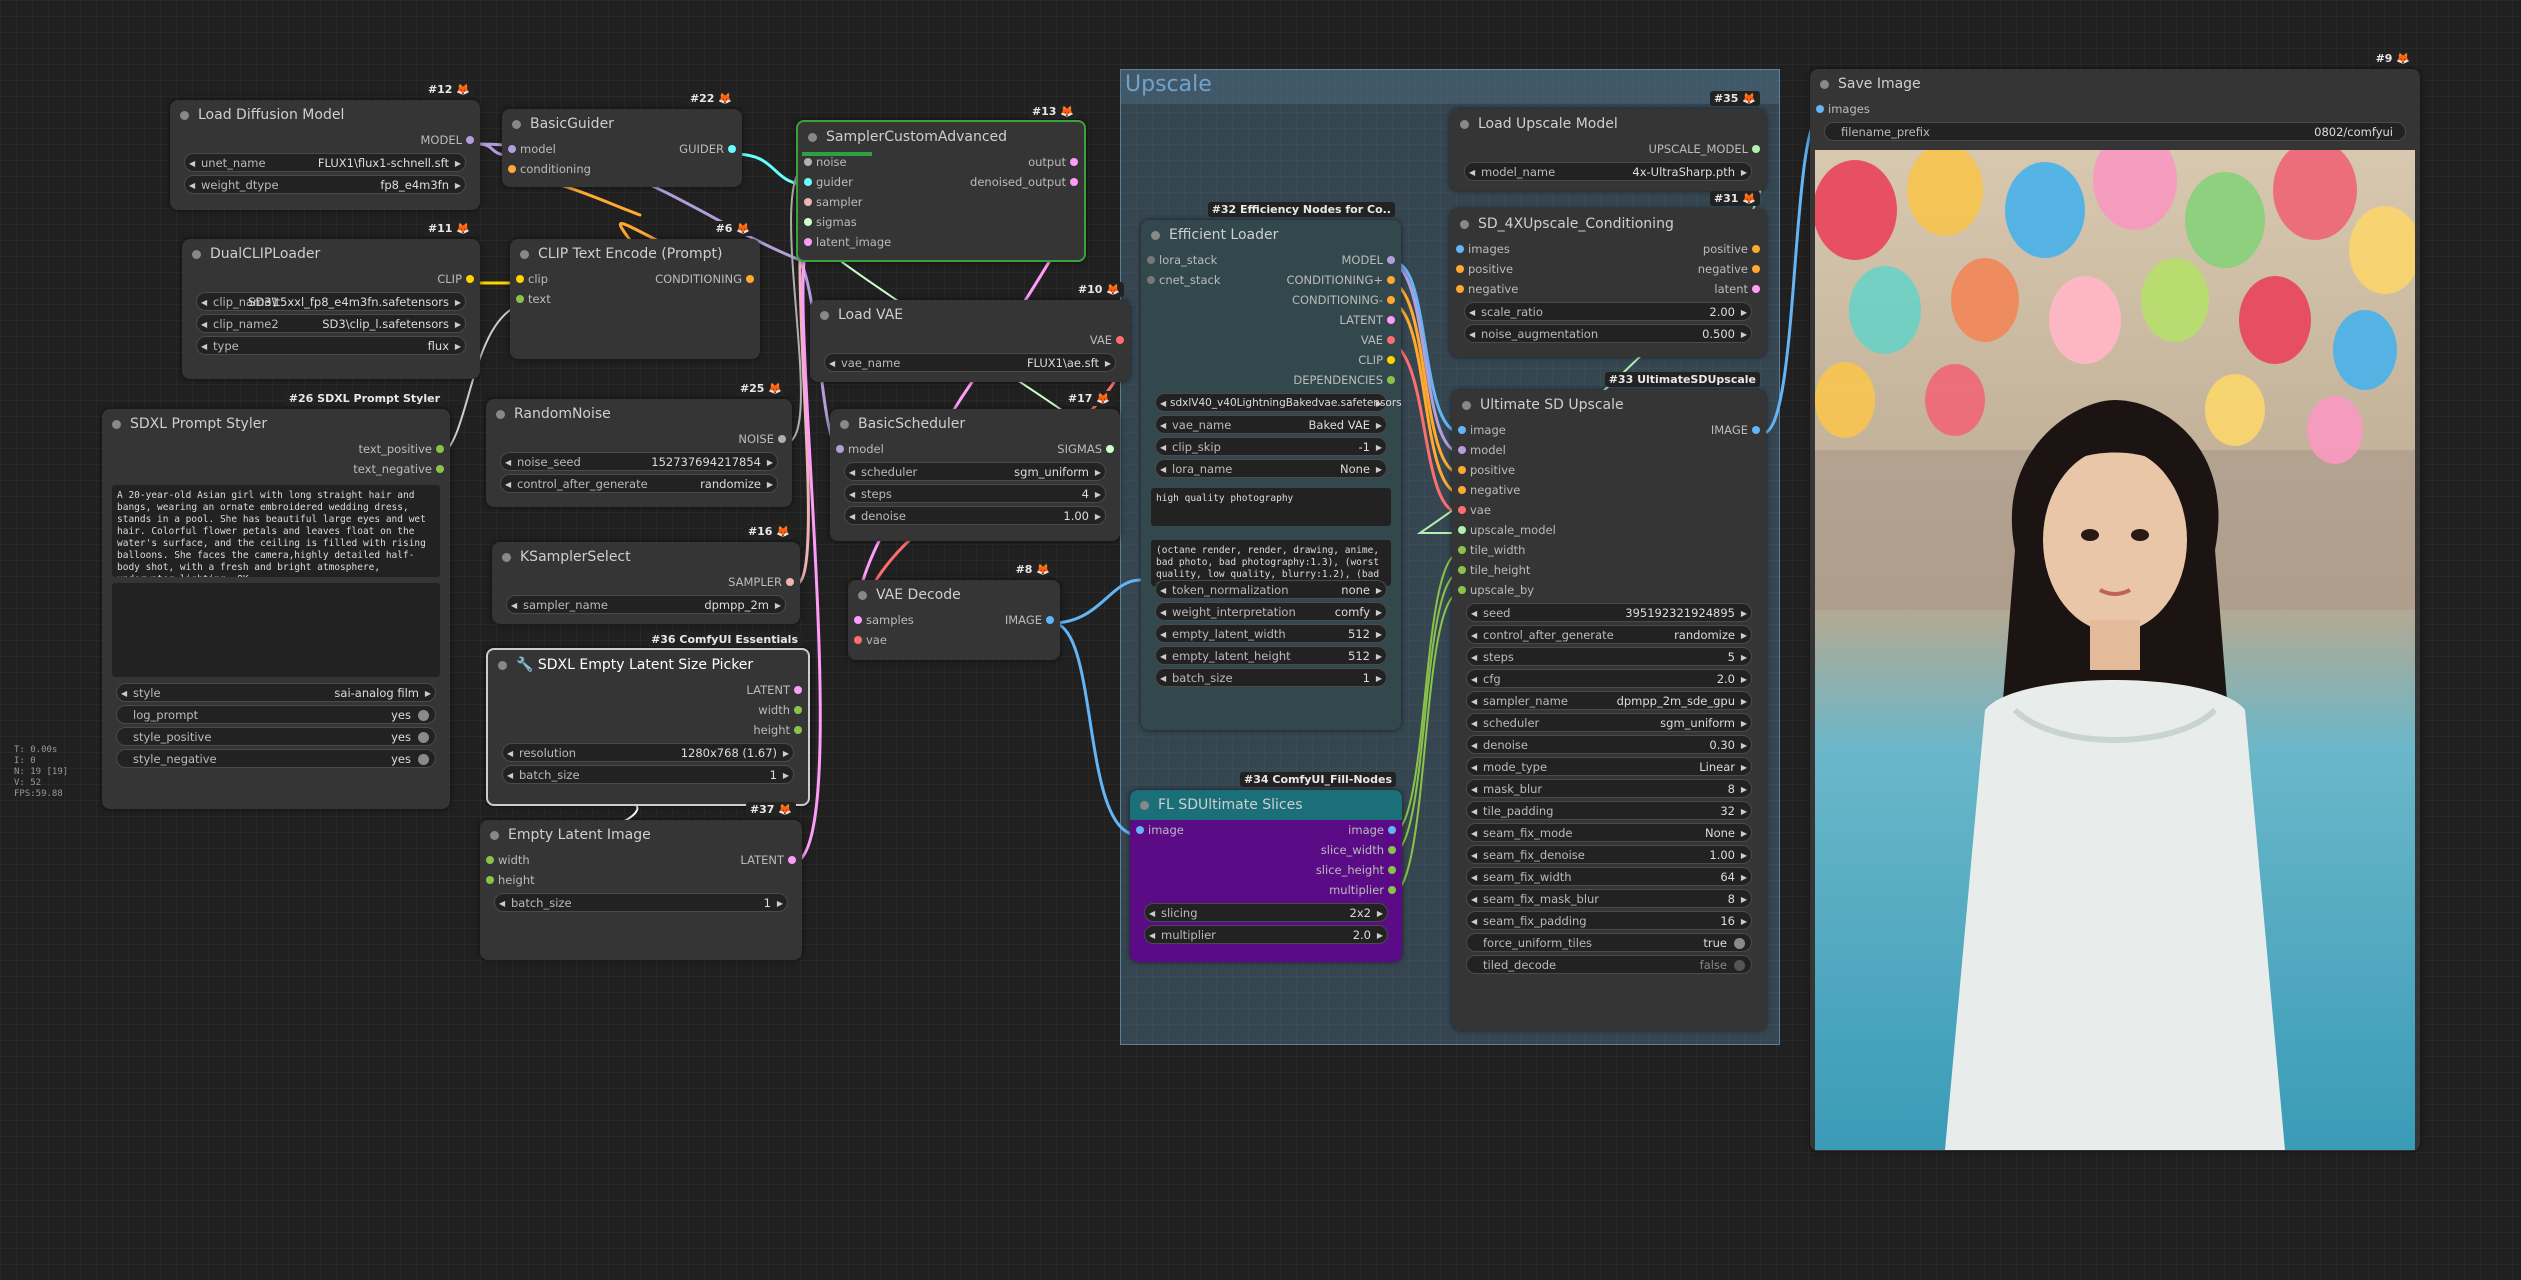 Image resolution: width=2521 pixels, height=1280 pixels. I want to click on widget-slicing: slicing 2x2, so click(1266, 913).